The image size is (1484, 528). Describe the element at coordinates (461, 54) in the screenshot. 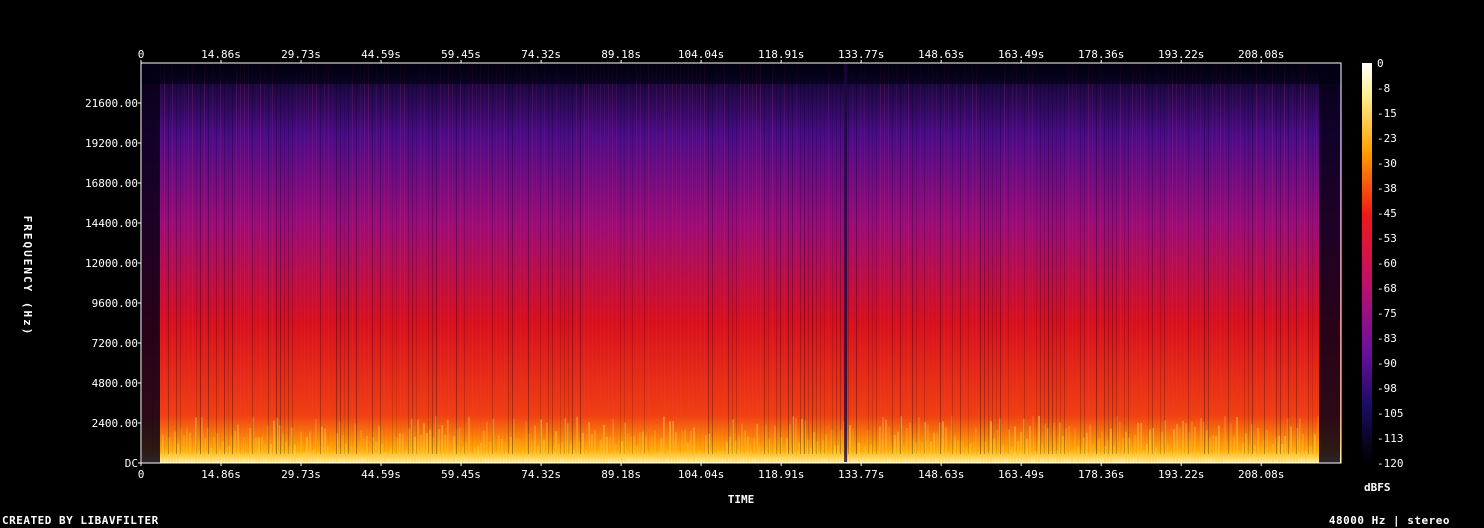

I see `x-tick-label-top: 59.45s` at that location.